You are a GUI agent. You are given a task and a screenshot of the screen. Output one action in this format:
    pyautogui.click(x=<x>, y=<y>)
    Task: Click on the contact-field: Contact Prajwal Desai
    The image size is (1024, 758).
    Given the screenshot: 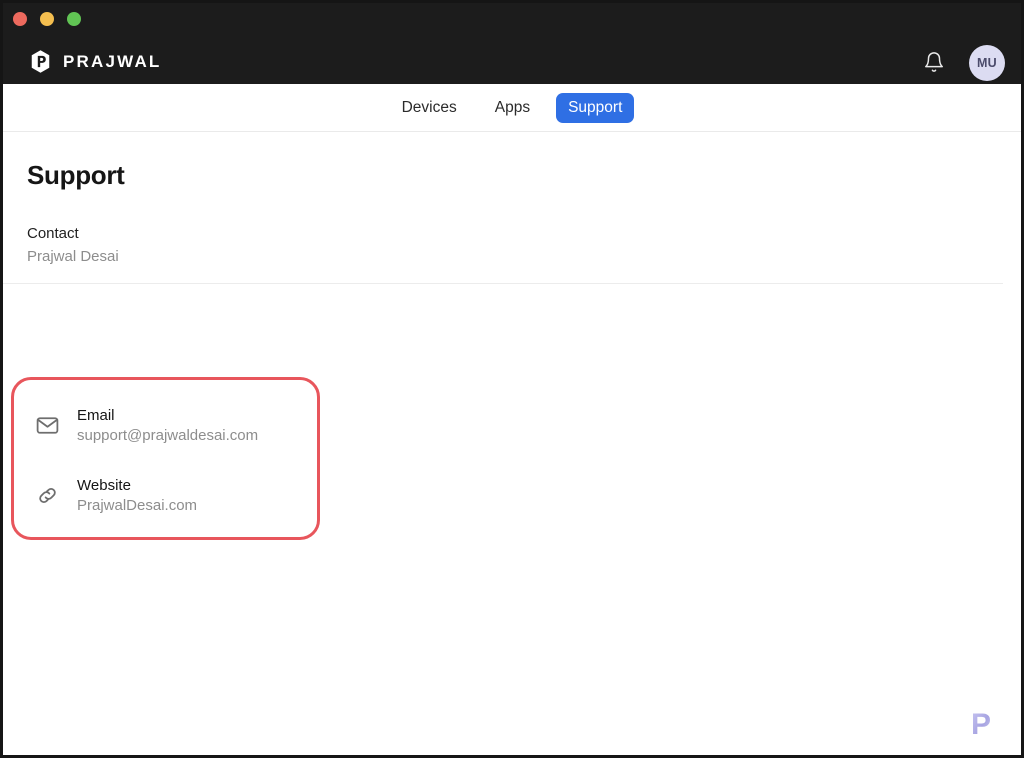 What is the action you would take?
    pyautogui.click(x=512, y=245)
    